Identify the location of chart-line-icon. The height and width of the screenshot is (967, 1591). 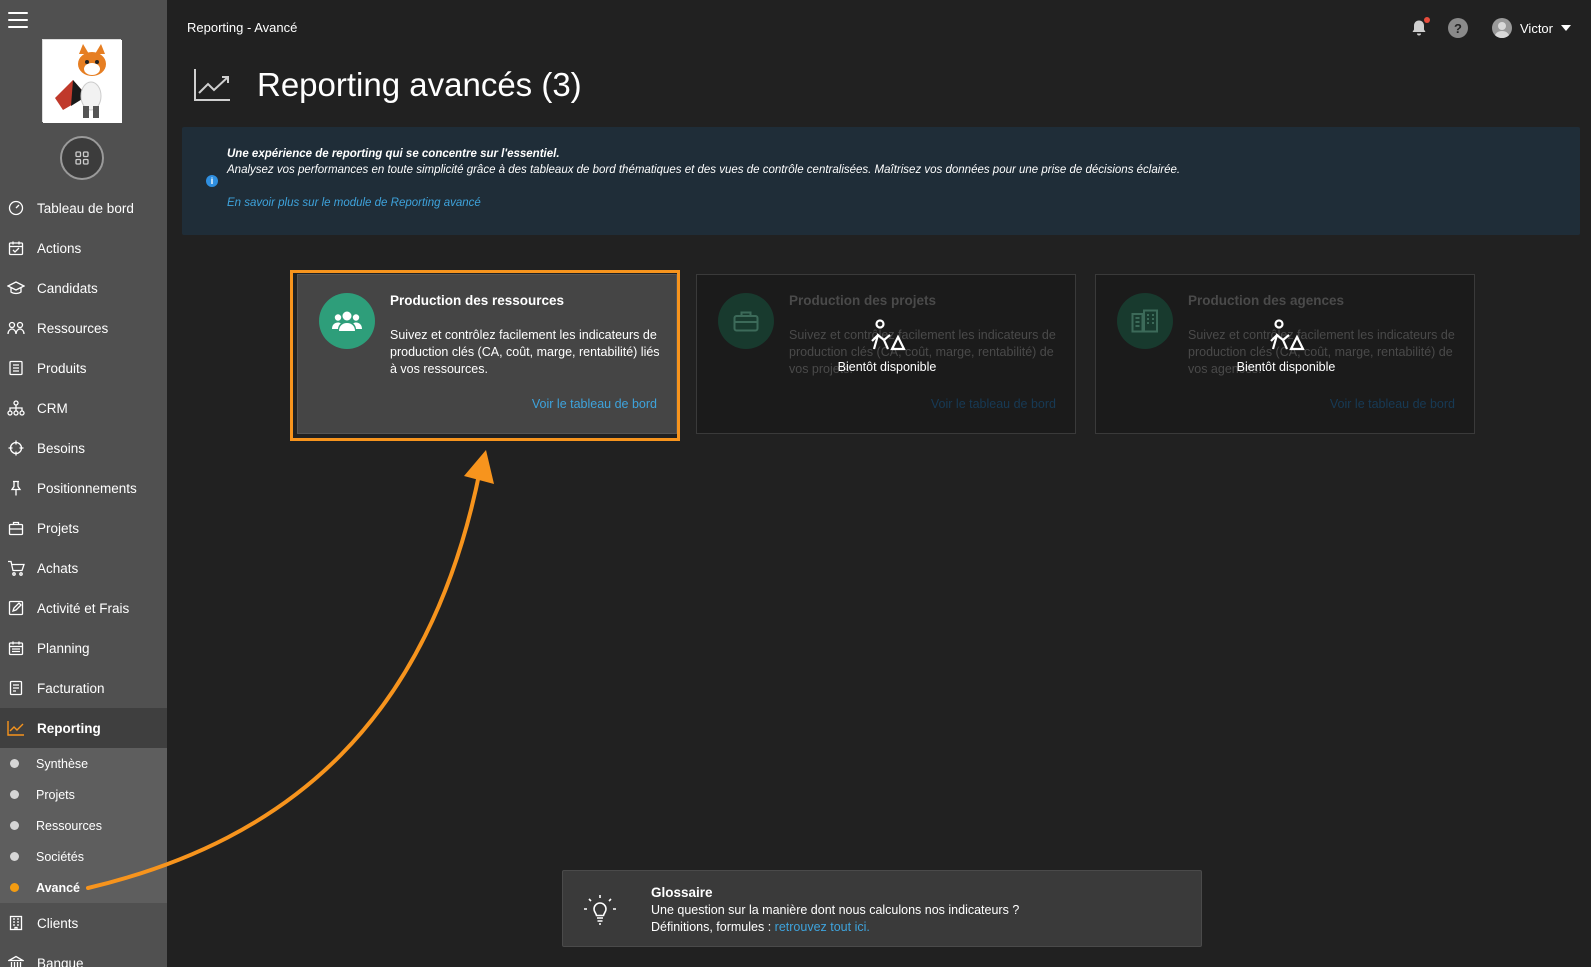
(16, 728).